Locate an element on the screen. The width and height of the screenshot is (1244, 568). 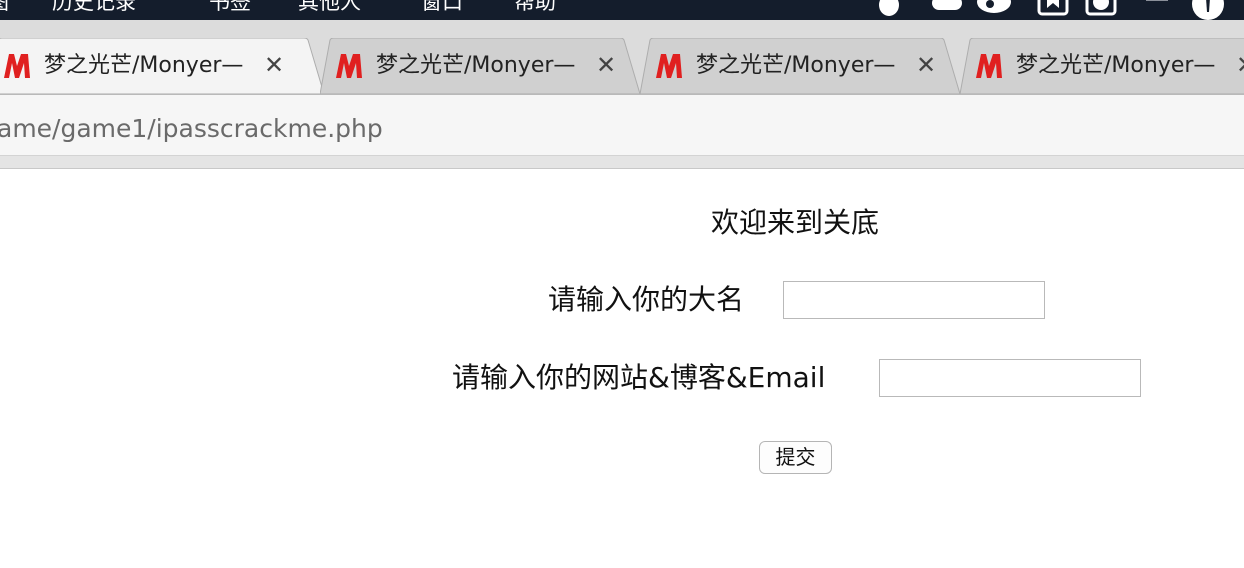
tab-active: 梦之光芒/Monyer— ✕ is located at coordinates (162, 66).